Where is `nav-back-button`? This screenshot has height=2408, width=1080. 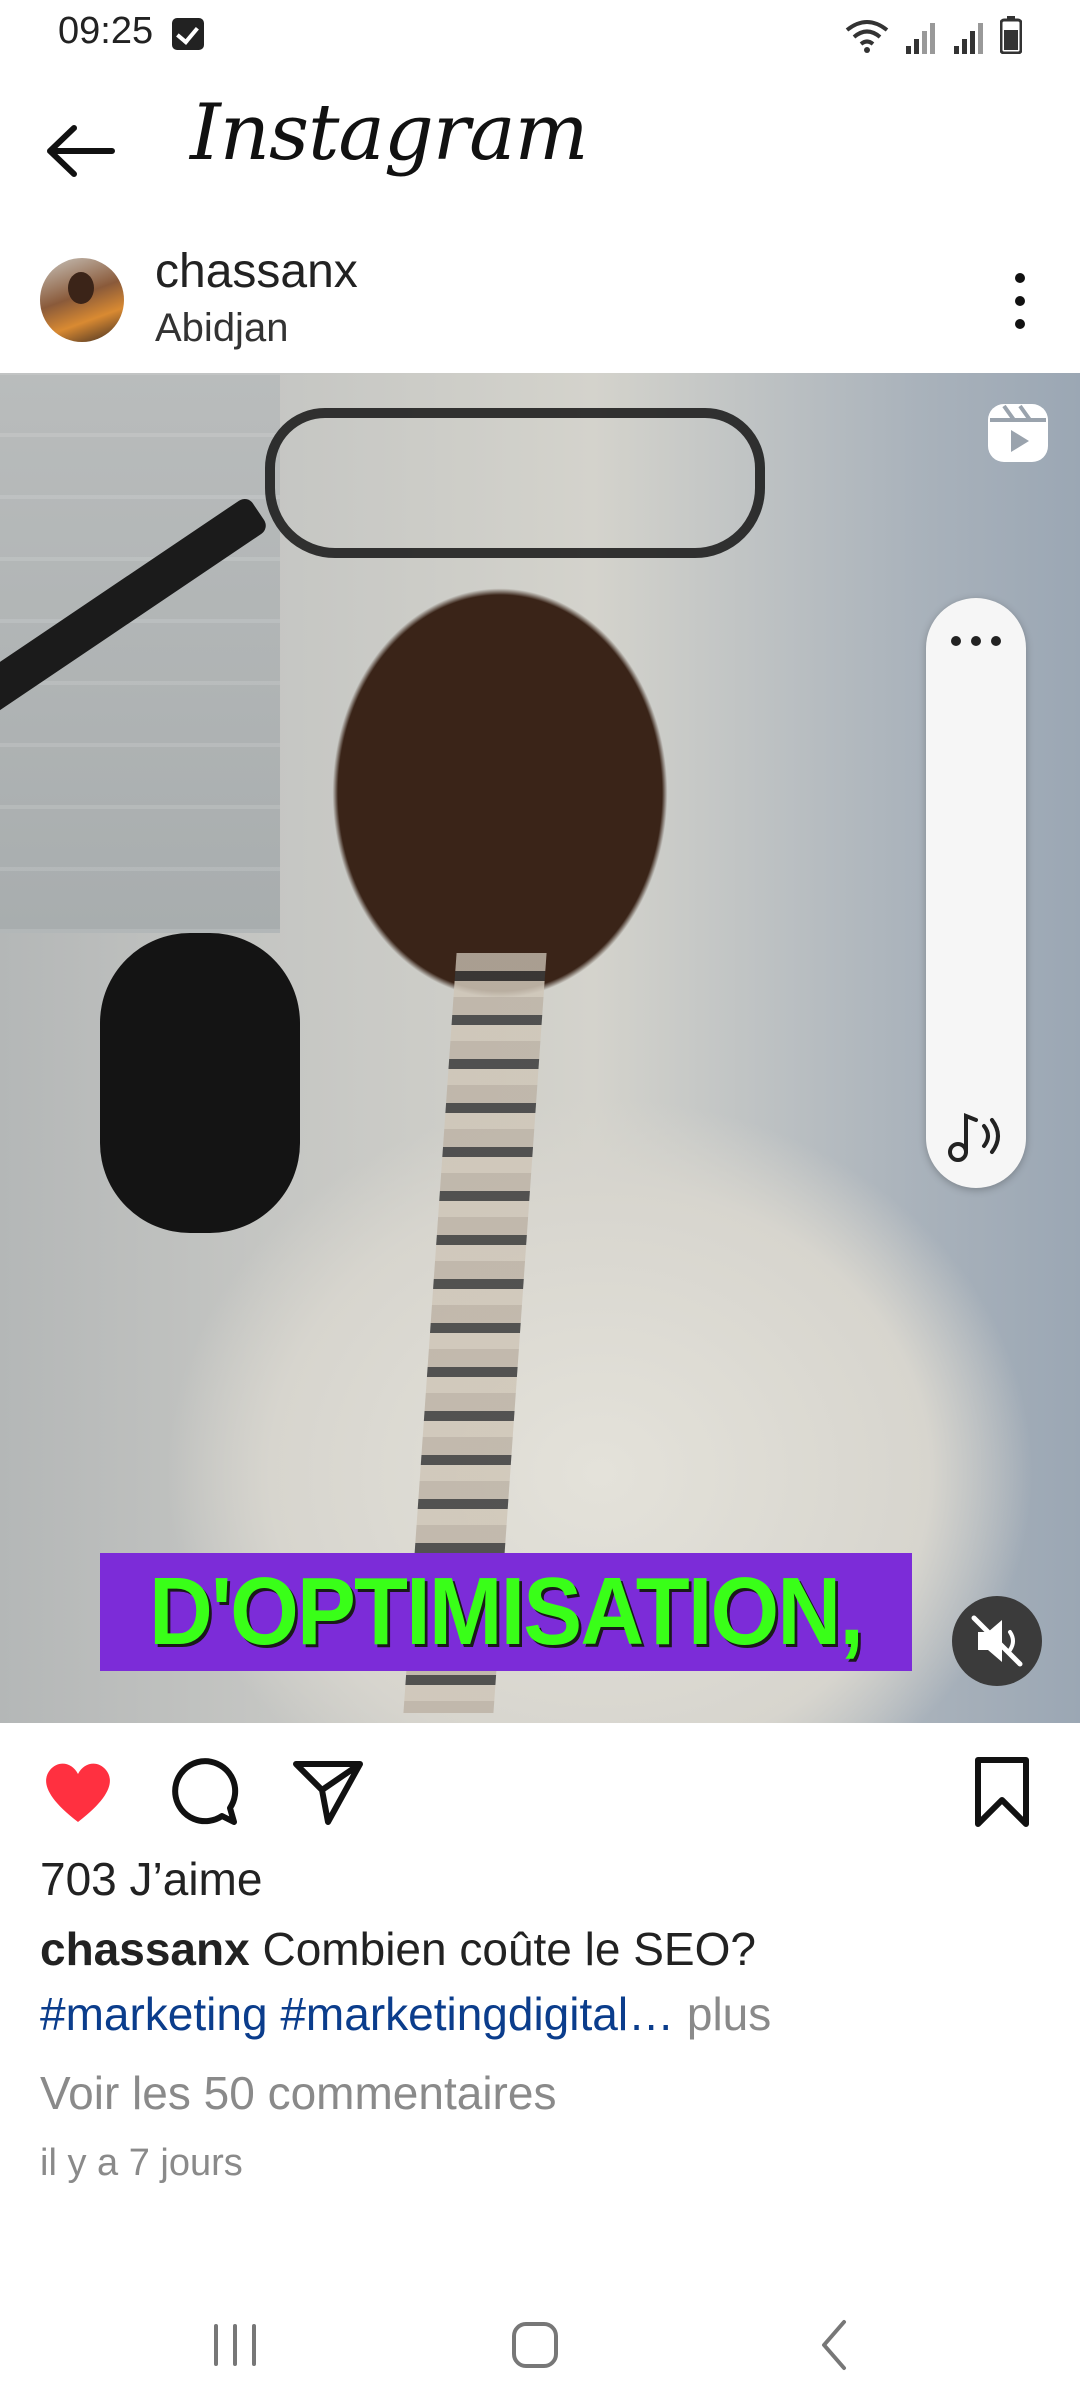 nav-back-button is located at coordinates (835, 2344).